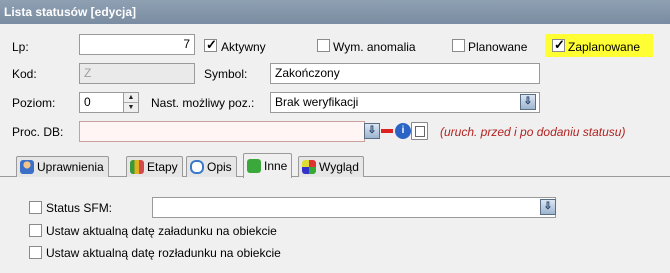  What do you see at coordinates (254, 166) in the screenshot?
I see `puzzle-icon` at bounding box center [254, 166].